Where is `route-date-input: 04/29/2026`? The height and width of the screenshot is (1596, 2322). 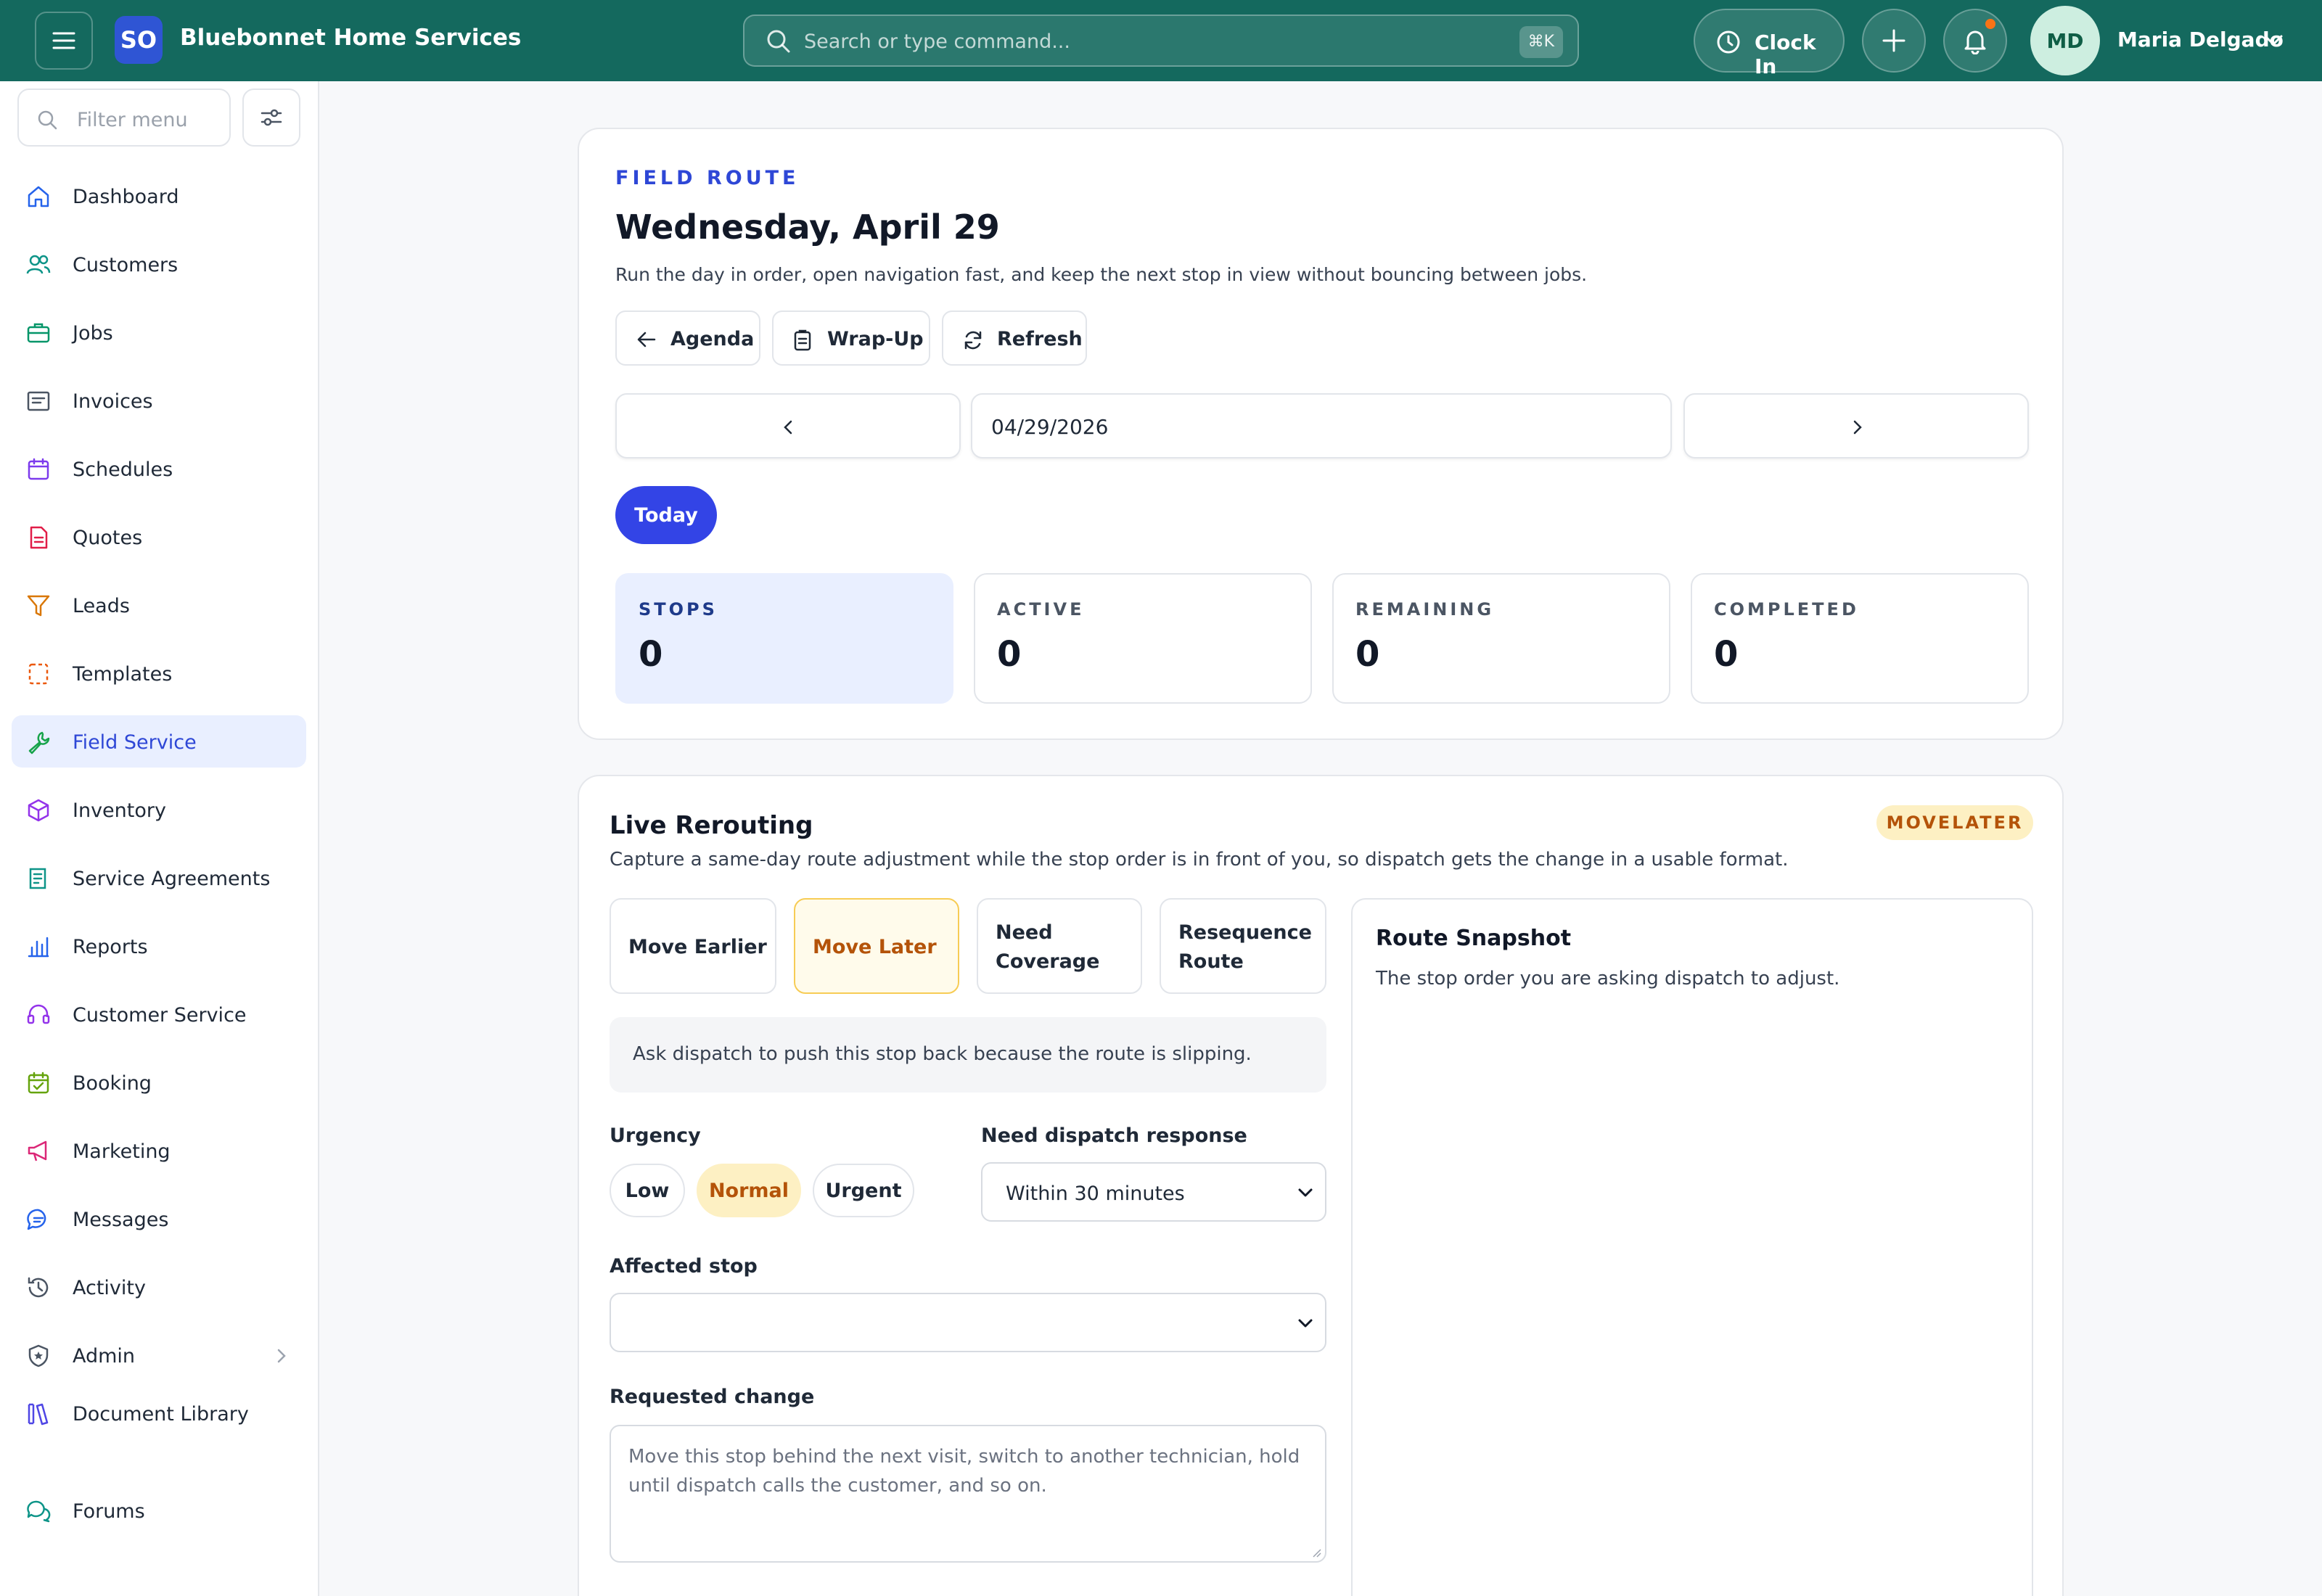
route-date-input: 04/29/2026 is located at coordinates (1321, 426).